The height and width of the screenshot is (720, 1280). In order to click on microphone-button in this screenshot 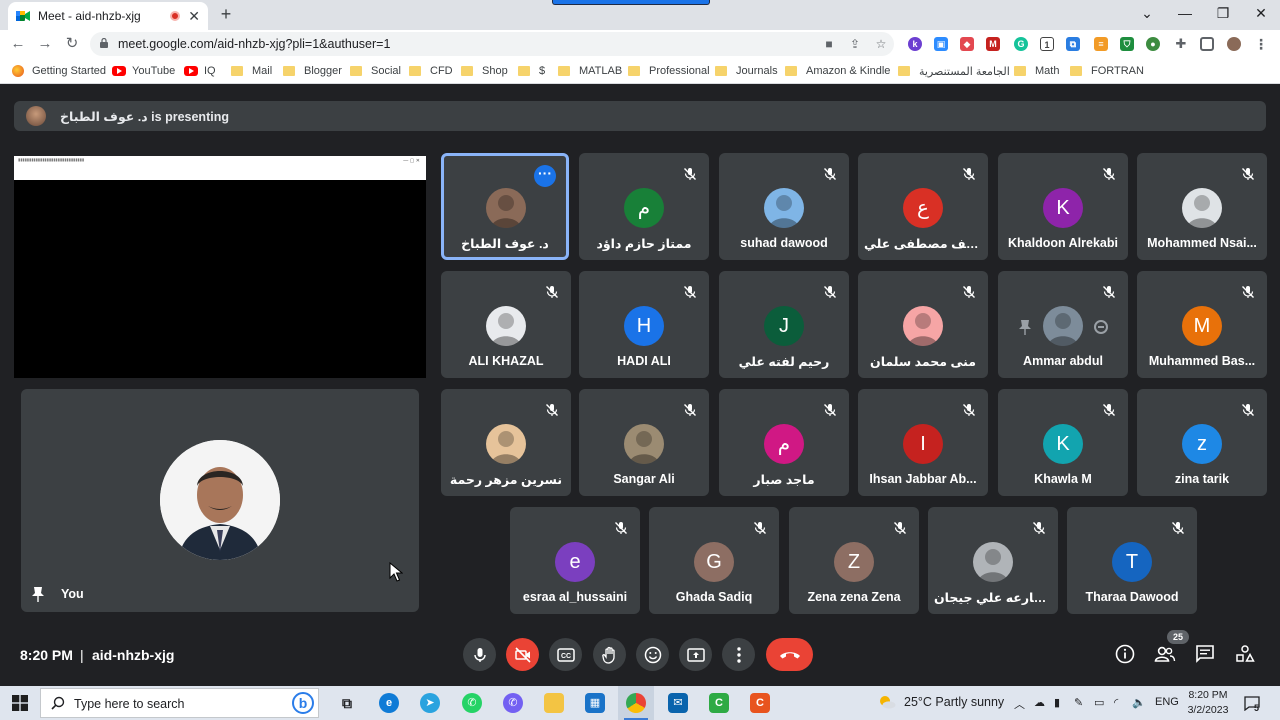, I will do `click(479, 654)`.